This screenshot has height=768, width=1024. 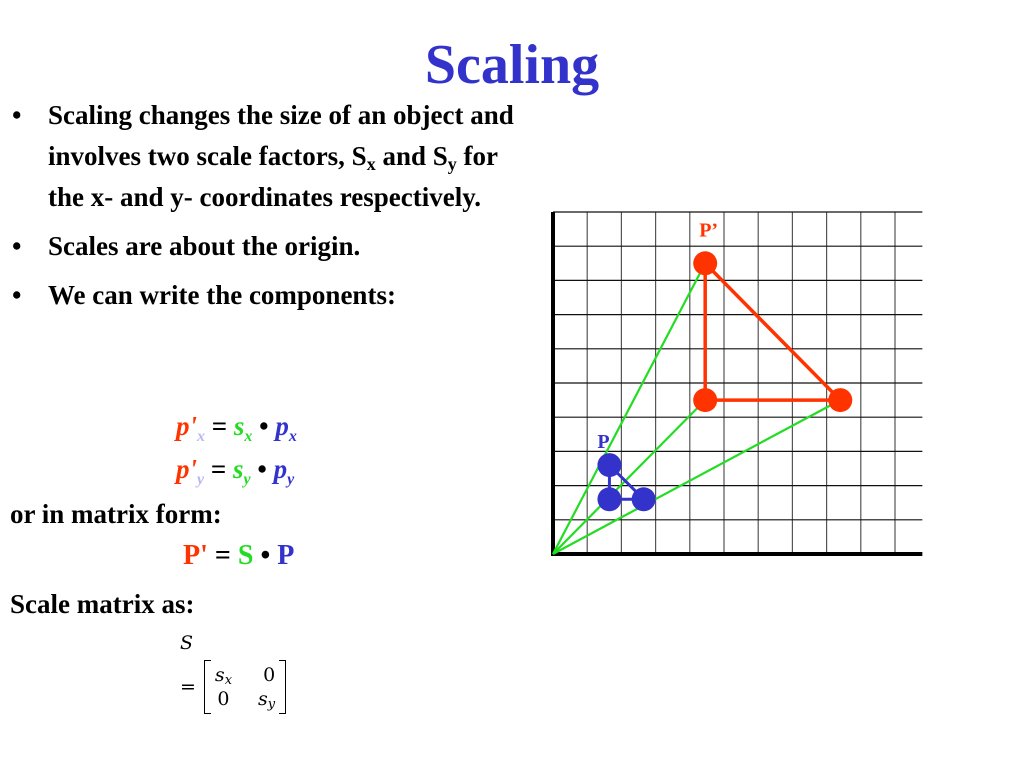 What do you see at coordinates (603, 442) in the screenshot?
I see `label-original: P` at bounding box center [603, 442].